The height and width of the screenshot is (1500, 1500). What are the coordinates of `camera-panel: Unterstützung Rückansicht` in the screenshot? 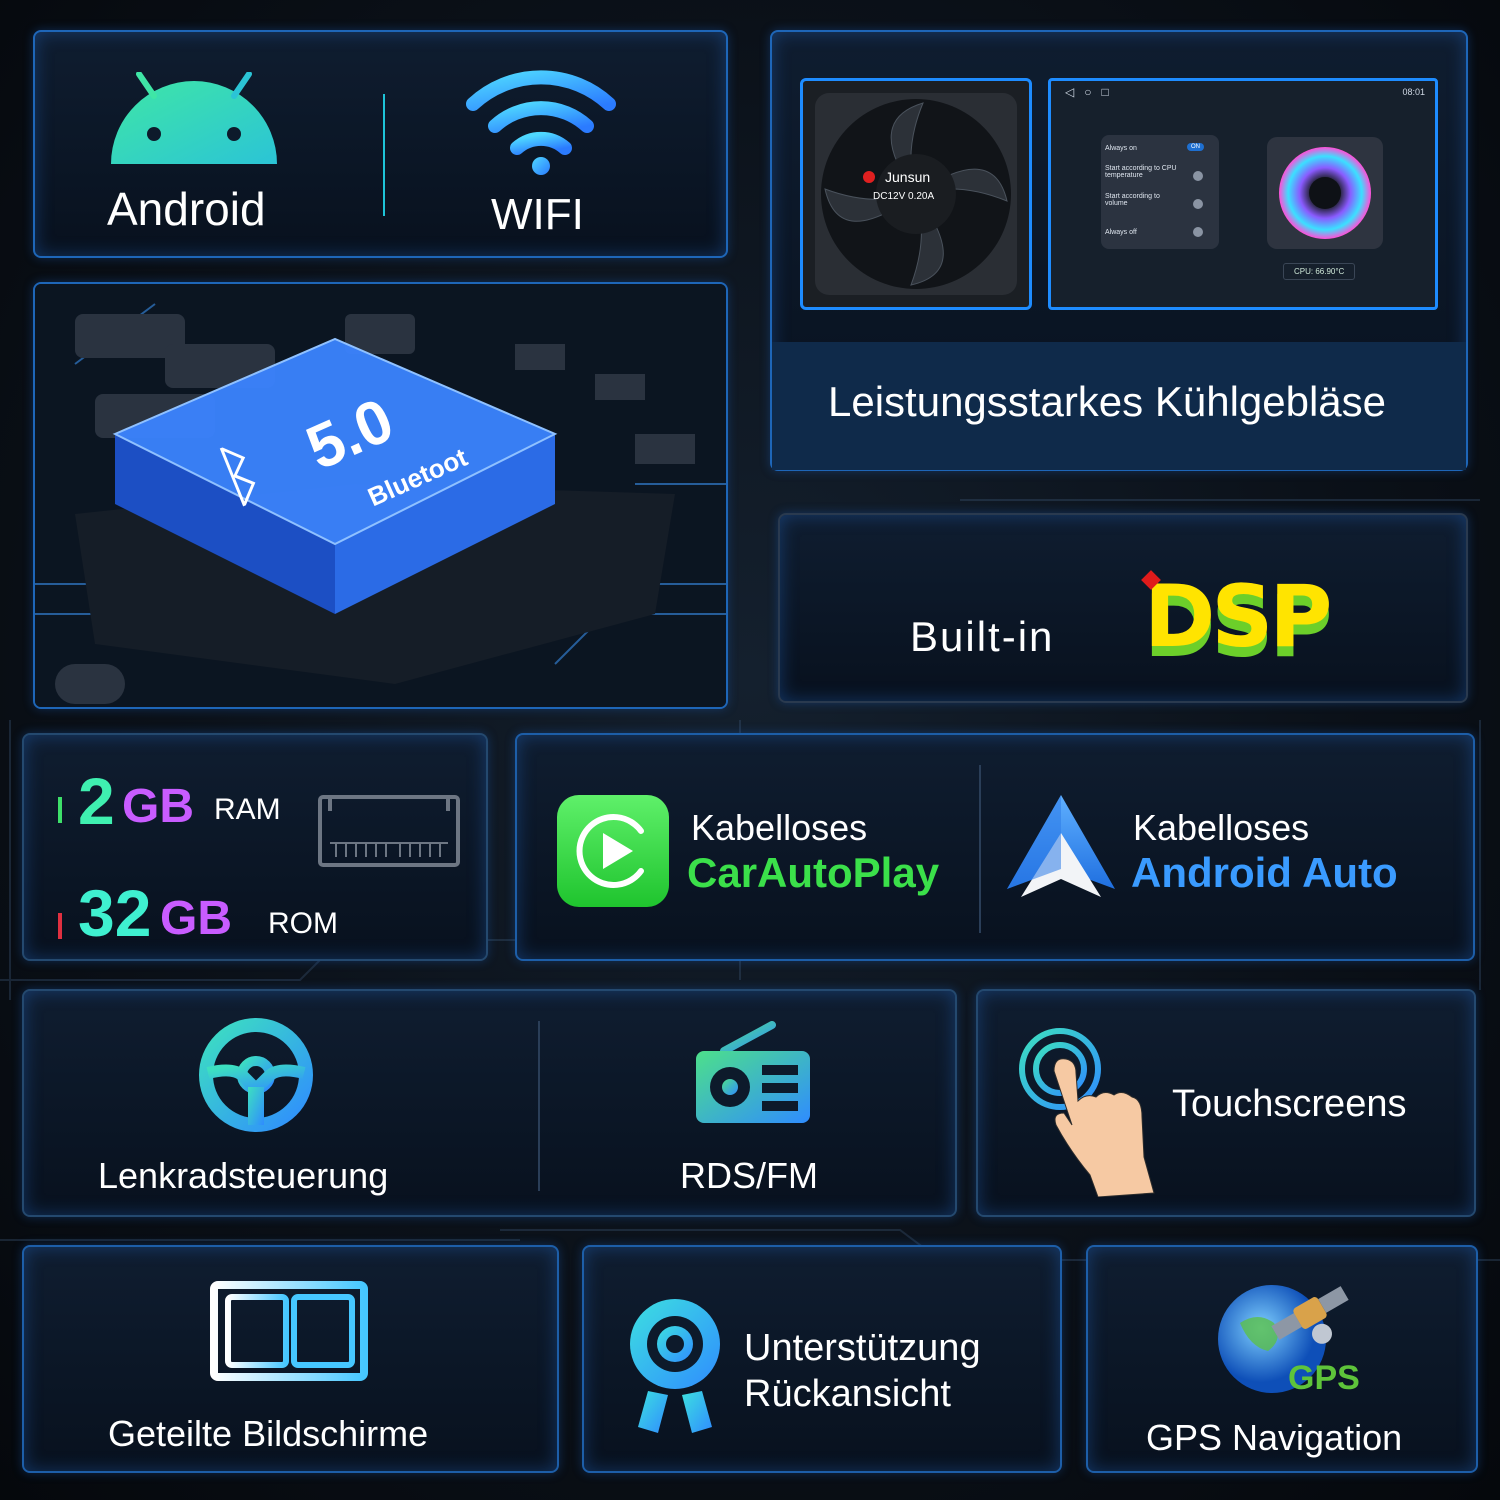 It's located at (822, 1359).